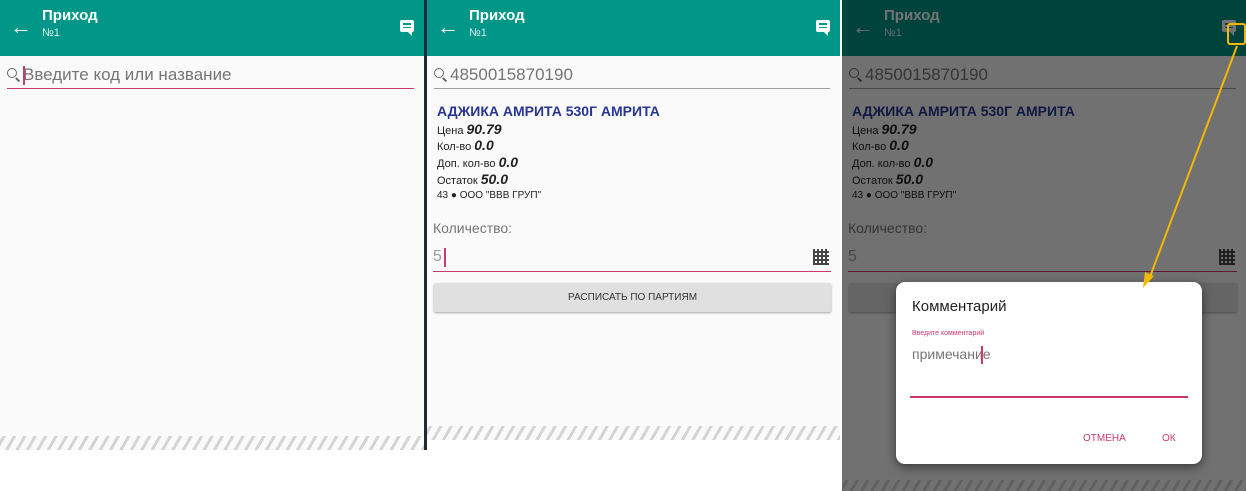  Describe the element at coordinates (489, 195) in the screenshot. I see `supplier-line: 43 ● ООО "ВВВ ГРУП"` at that location.